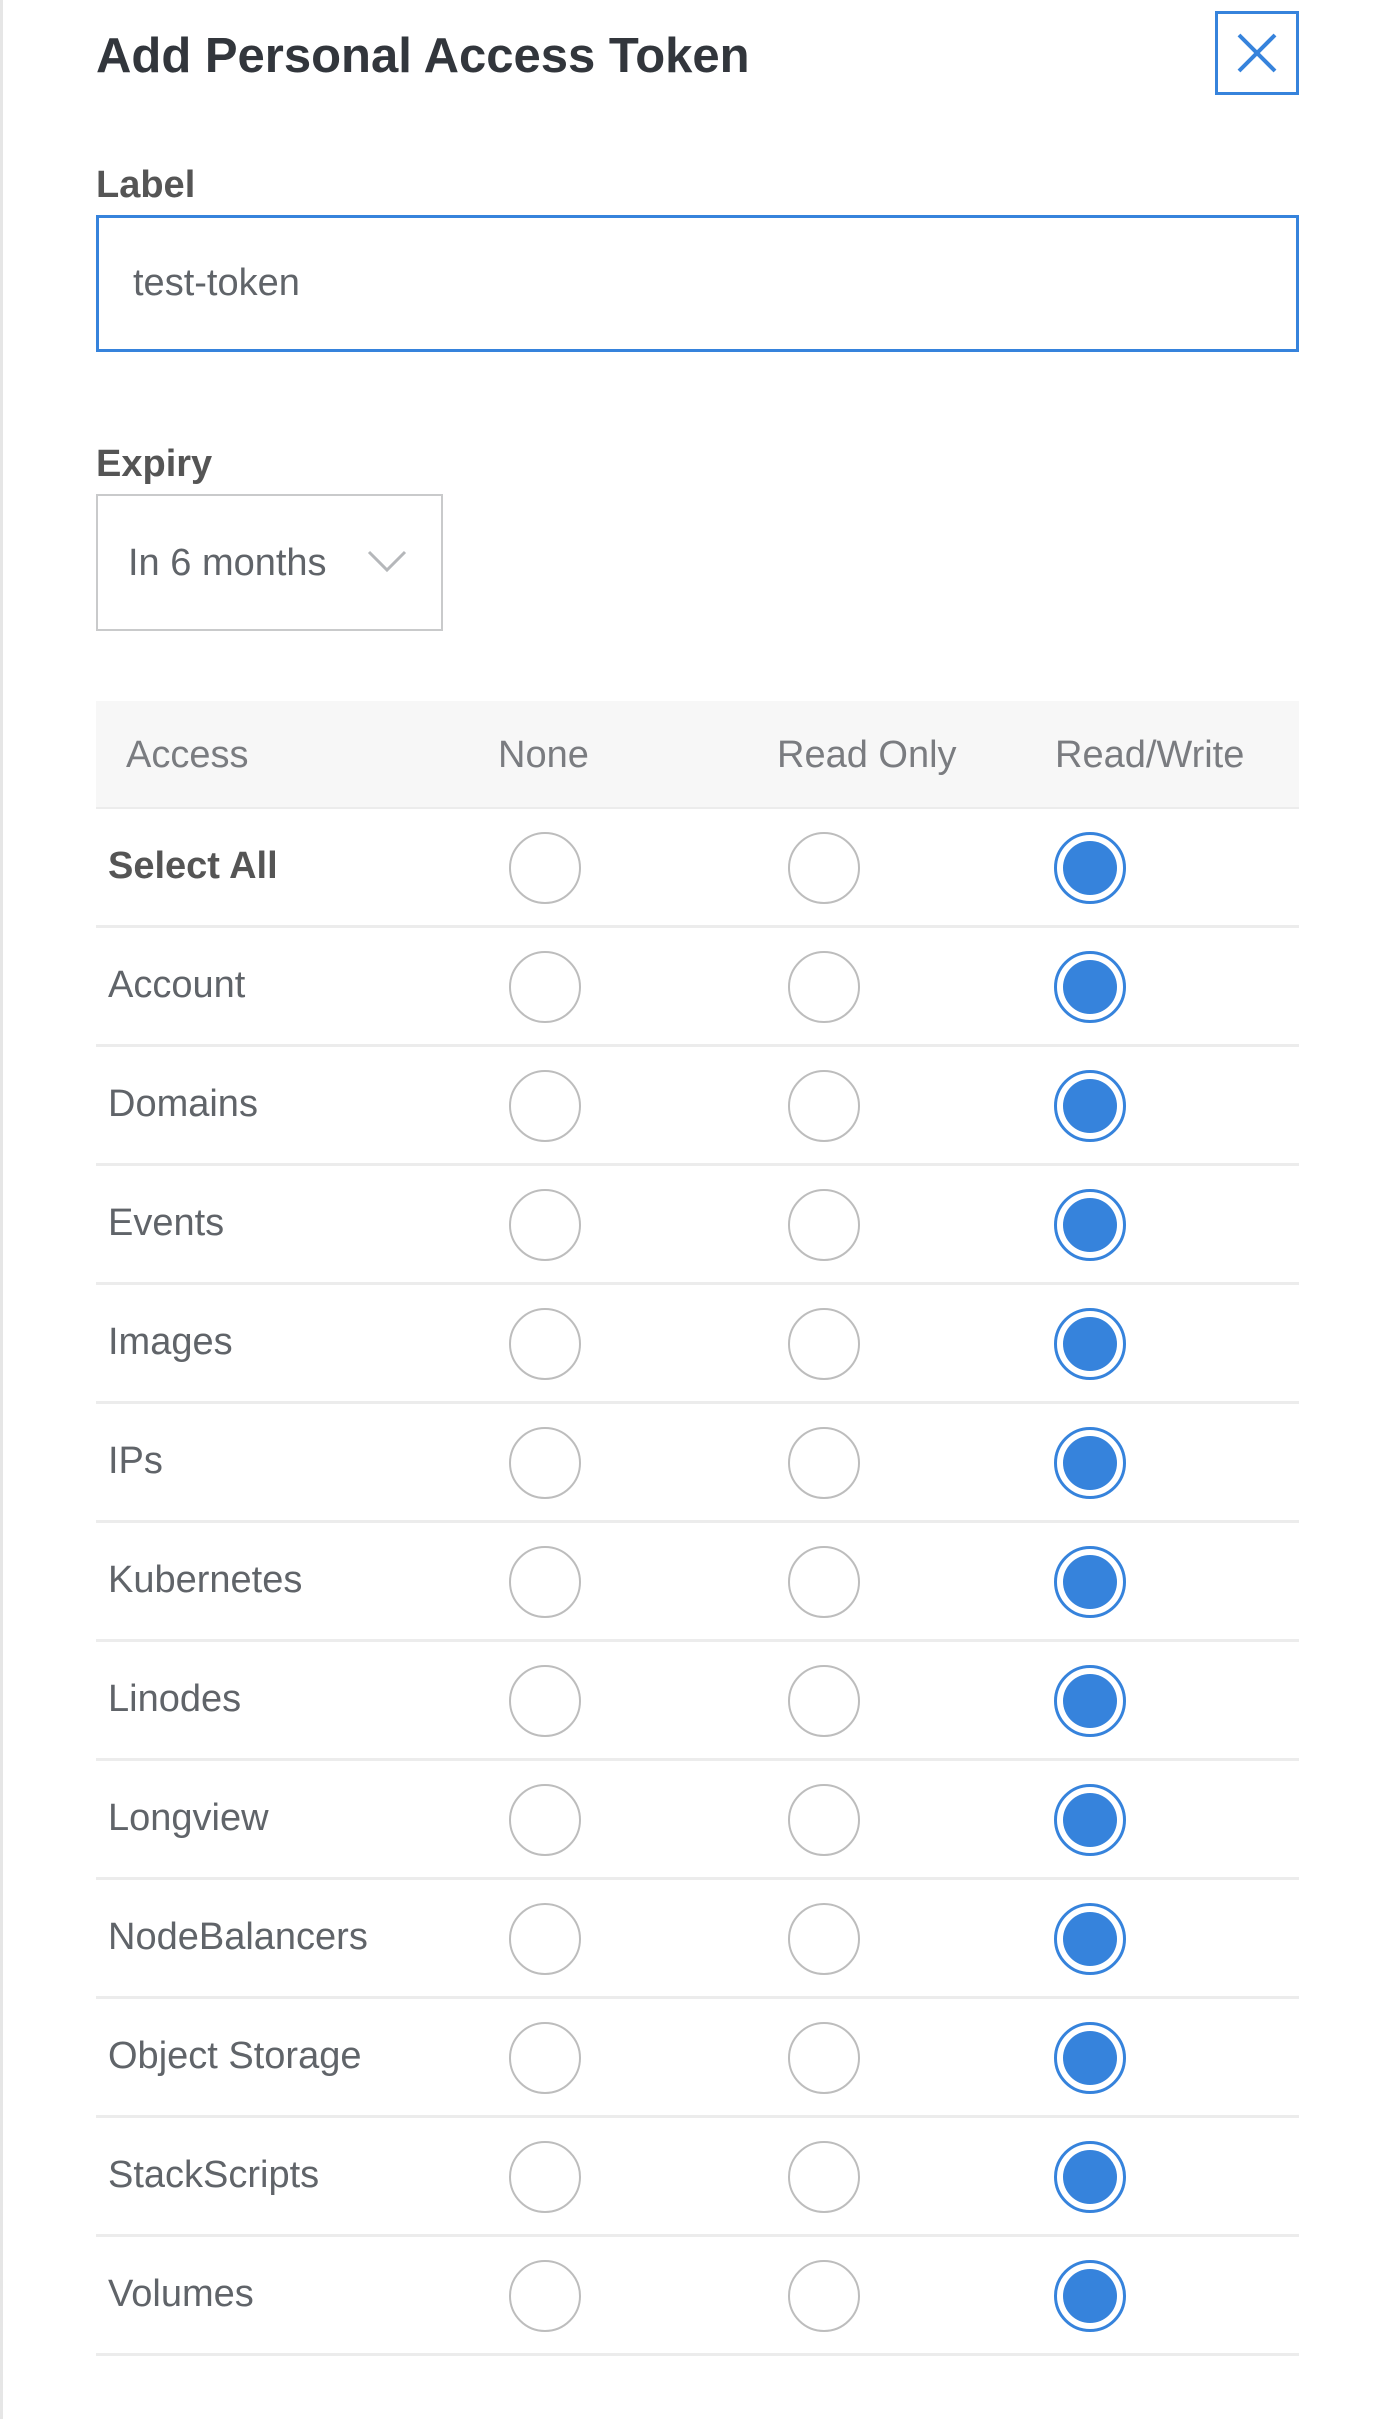 This screenshot has width=1388, height=2419. I want to click on table-row: Account, so click(697, 987).